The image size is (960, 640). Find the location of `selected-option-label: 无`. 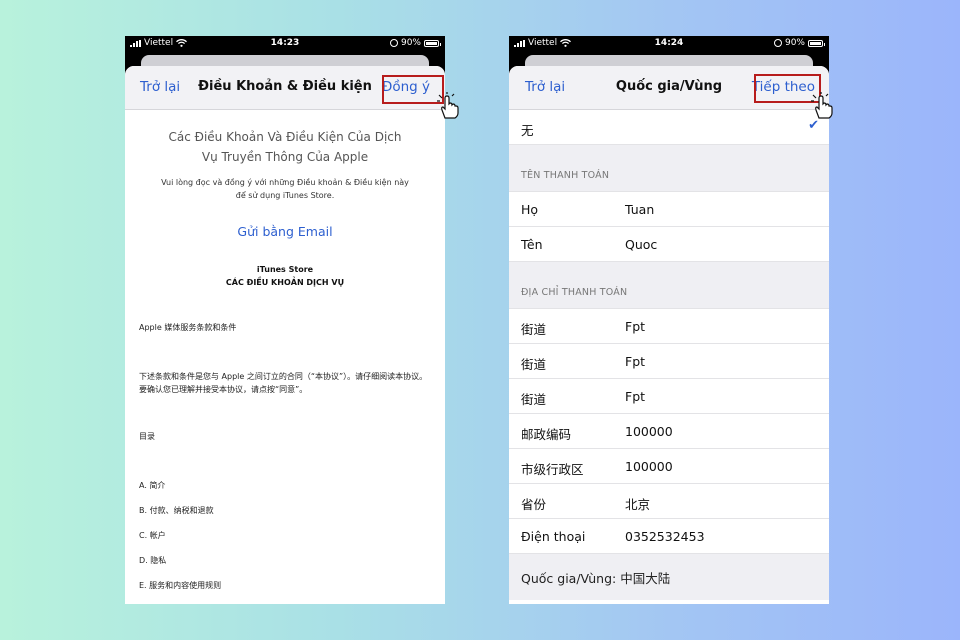

selected-option-label: 无 is located at coordinates (527, 130).